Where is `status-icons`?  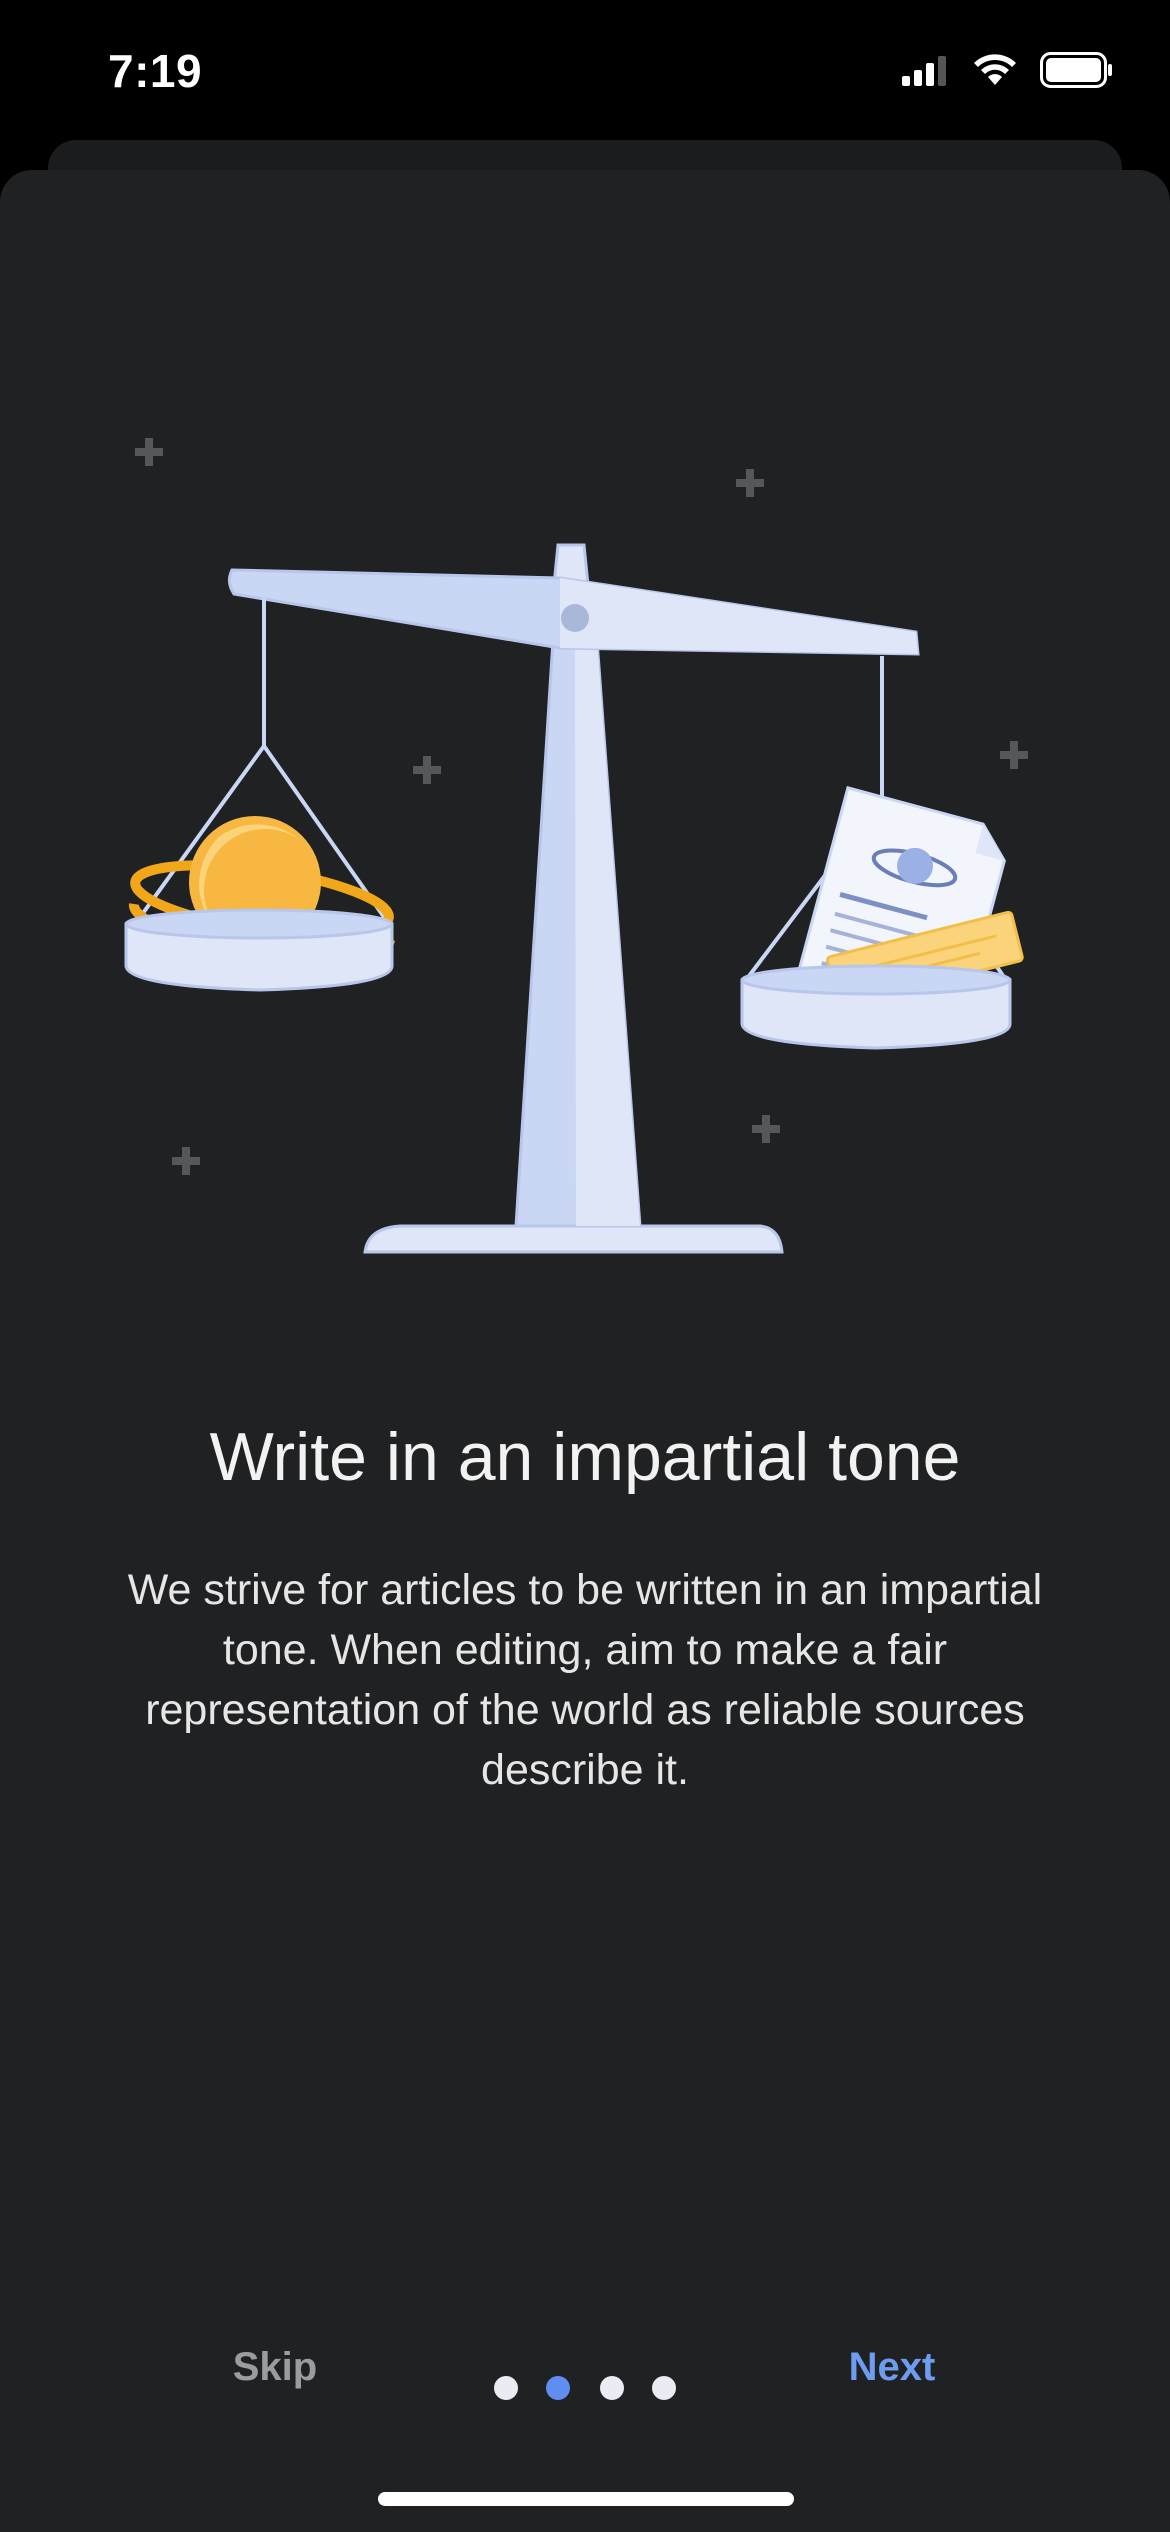
status-icons is located at coordinates (1008, 70).